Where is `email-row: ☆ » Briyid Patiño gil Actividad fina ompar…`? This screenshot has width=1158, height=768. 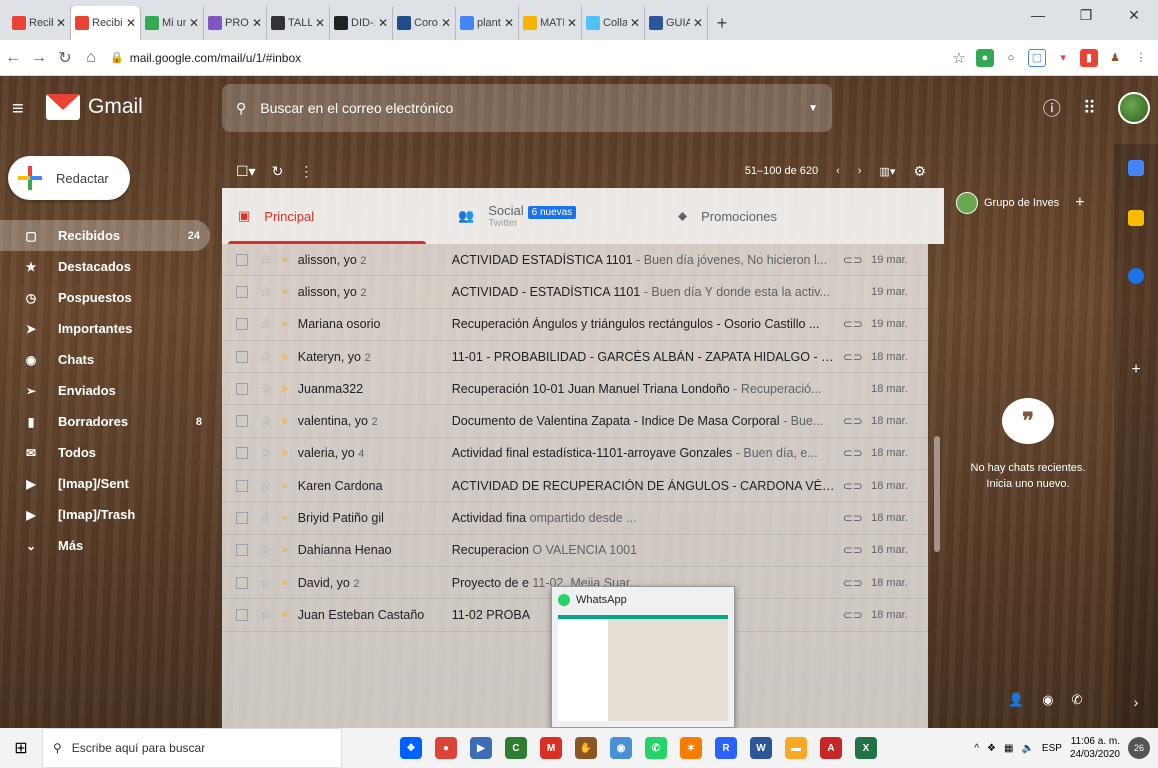
email-row: ☆ » Briyid Patiño gil Actividad fina ompar… is located at coordinates (575, 518).